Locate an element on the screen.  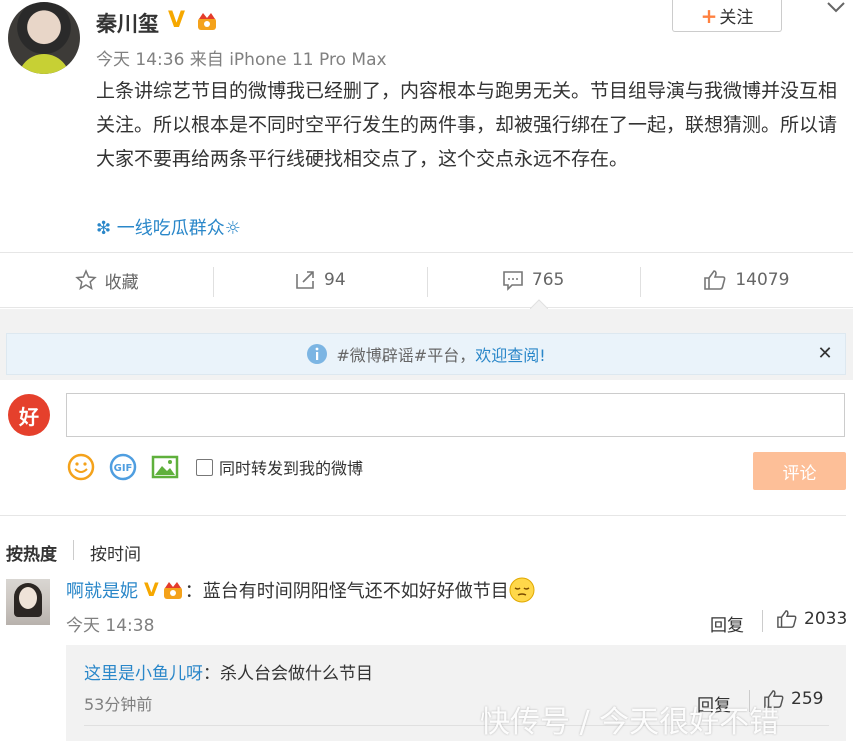
repost-count: 94 is located at coordinates (335, 280).